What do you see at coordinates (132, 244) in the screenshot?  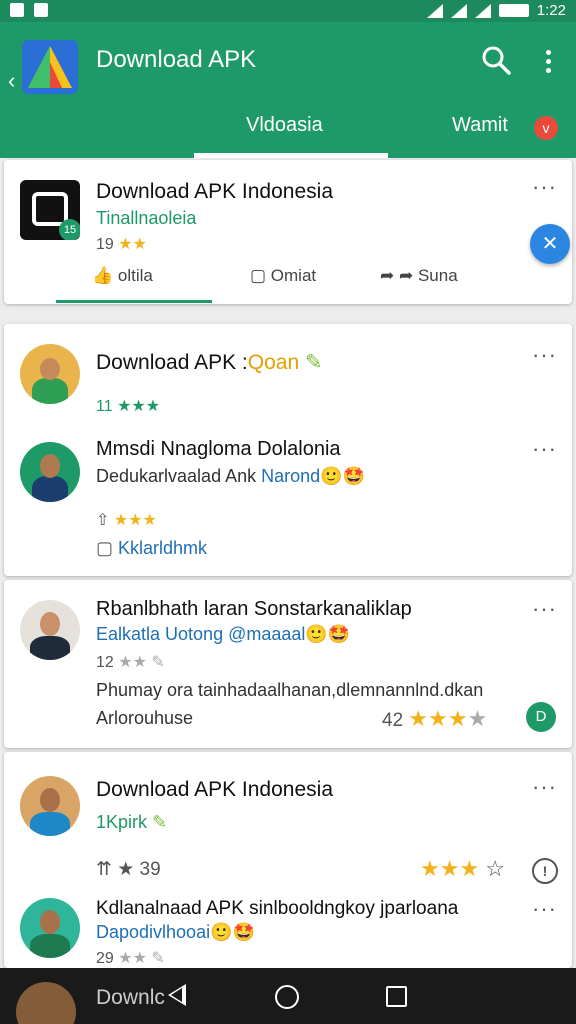 I see `star-icon: ★★` at bounding box center [132, 244].